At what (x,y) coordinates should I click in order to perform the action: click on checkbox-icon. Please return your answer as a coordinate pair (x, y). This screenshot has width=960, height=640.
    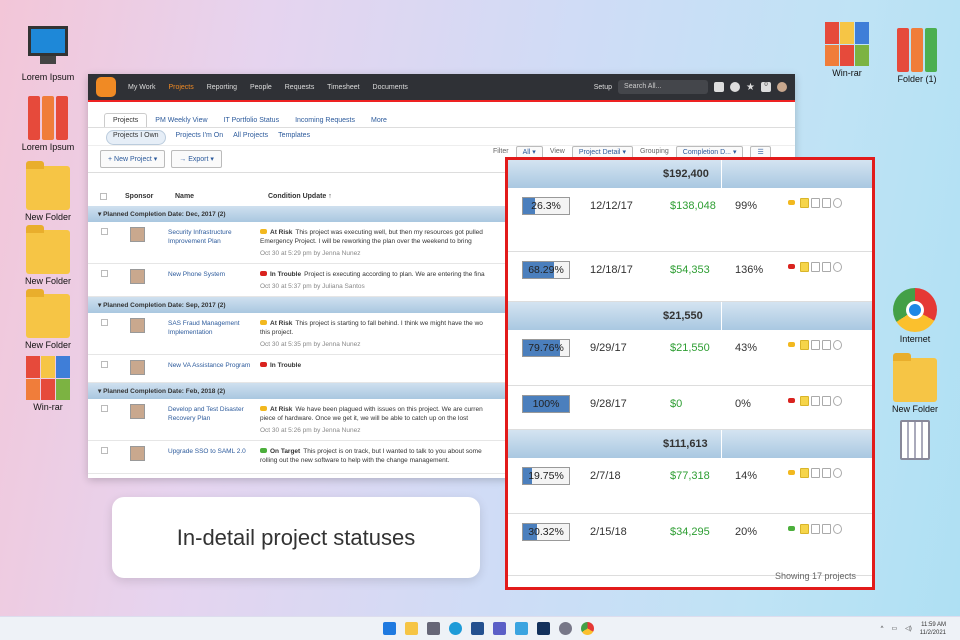
    Looking at the image, I should click on (719, 87).